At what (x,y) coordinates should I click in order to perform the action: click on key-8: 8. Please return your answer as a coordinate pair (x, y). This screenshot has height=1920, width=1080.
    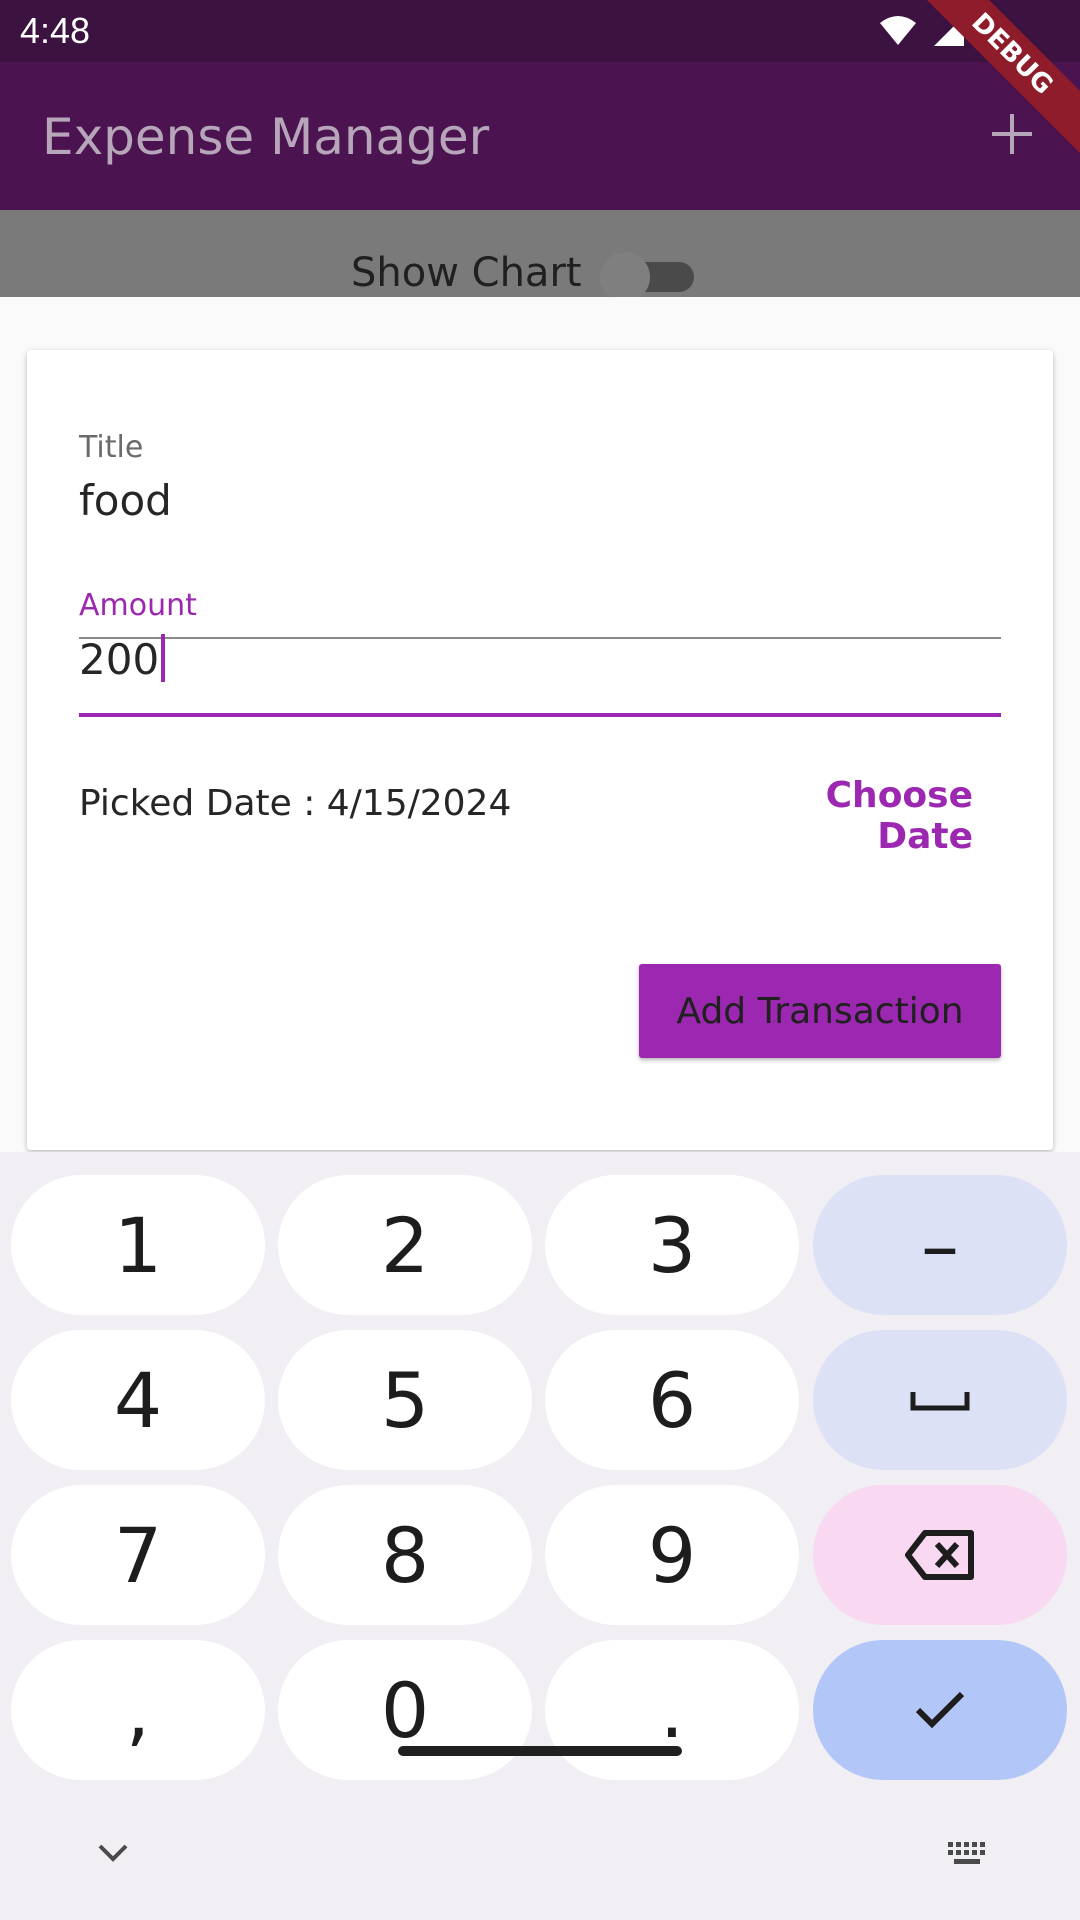
    Looking at the image, I should click on (405, 1555).